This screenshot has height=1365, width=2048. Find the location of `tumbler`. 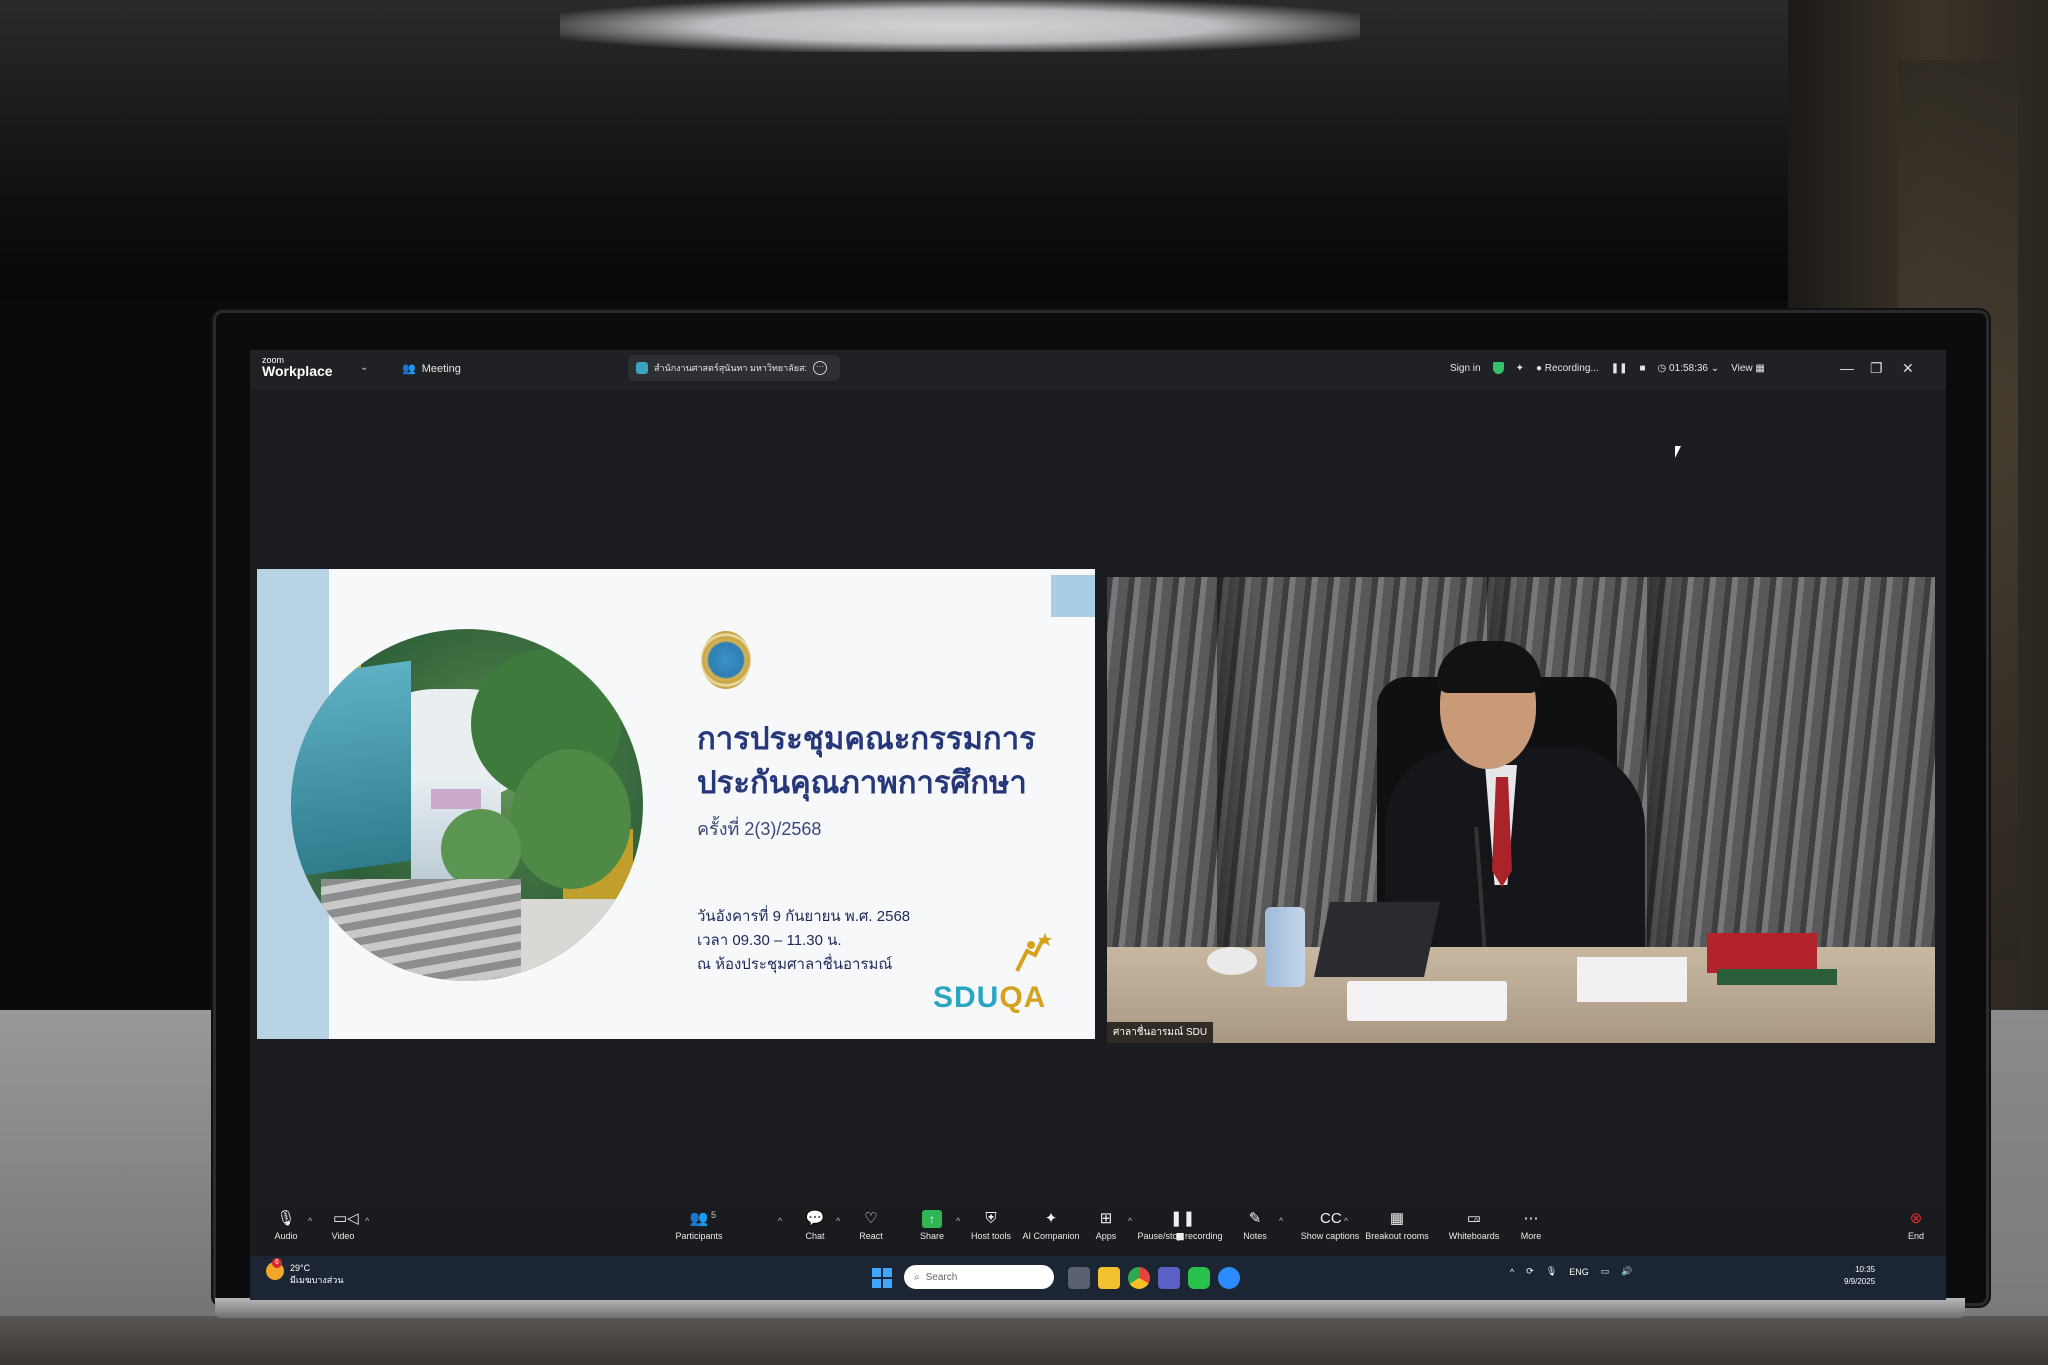

tumbler is located at coordinates (1285, 947).